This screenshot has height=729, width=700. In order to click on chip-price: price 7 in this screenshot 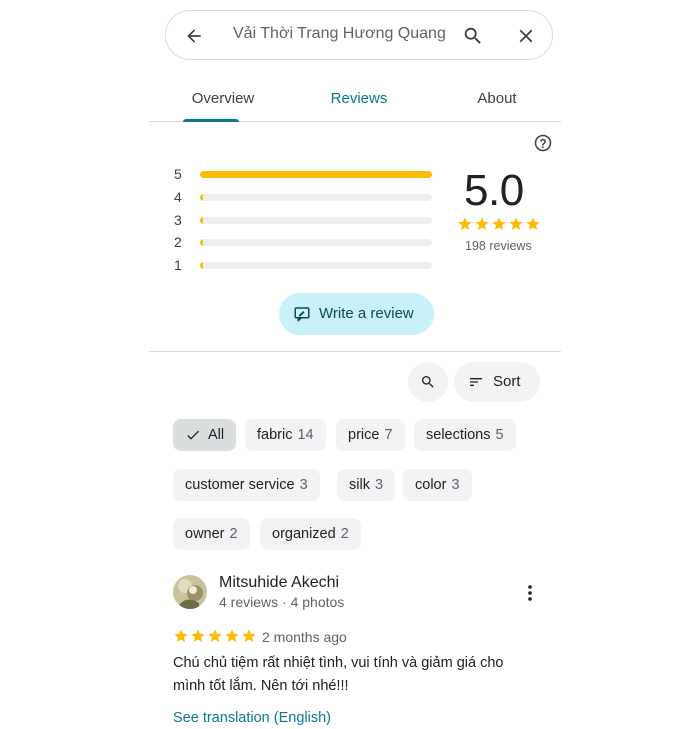, I will do `click(370, 435)`.